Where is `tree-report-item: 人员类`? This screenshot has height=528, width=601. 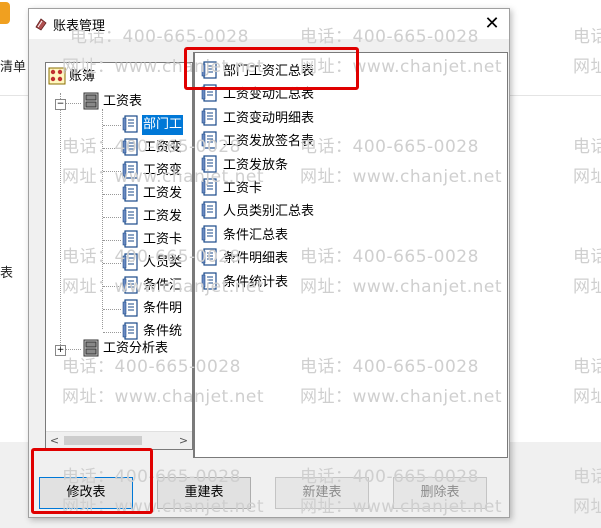
tree-report-item: 人员类 is located at coordinates (152, 263).